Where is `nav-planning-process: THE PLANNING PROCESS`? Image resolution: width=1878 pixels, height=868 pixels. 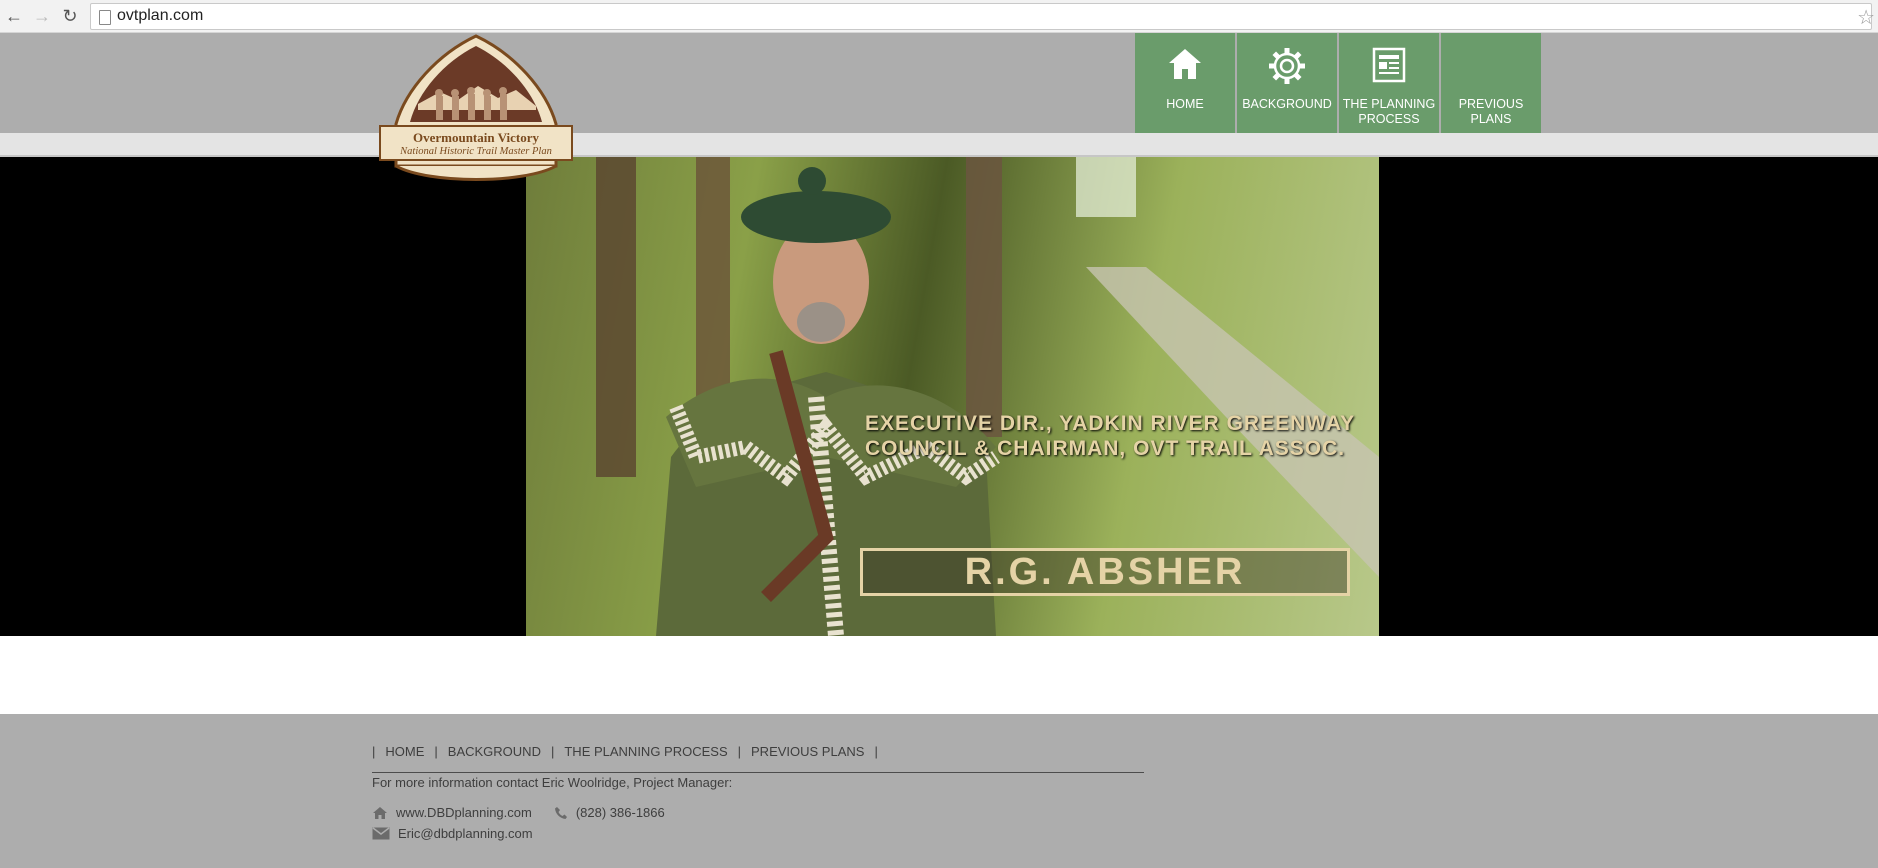 nav-planning-process: THE PLANNING PROCESS is located at coordinates (1389, 83).